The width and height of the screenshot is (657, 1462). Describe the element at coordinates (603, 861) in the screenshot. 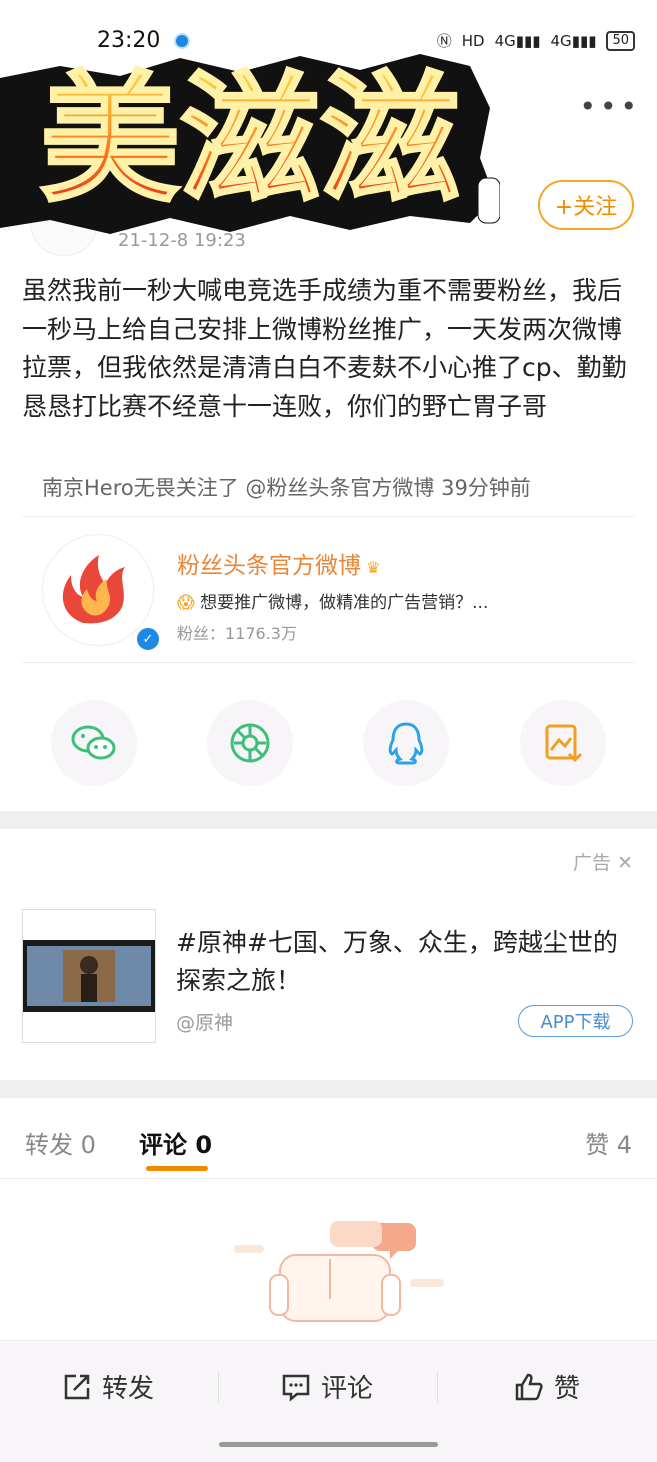

I see `ad-label: 广告 ✕` at that location.